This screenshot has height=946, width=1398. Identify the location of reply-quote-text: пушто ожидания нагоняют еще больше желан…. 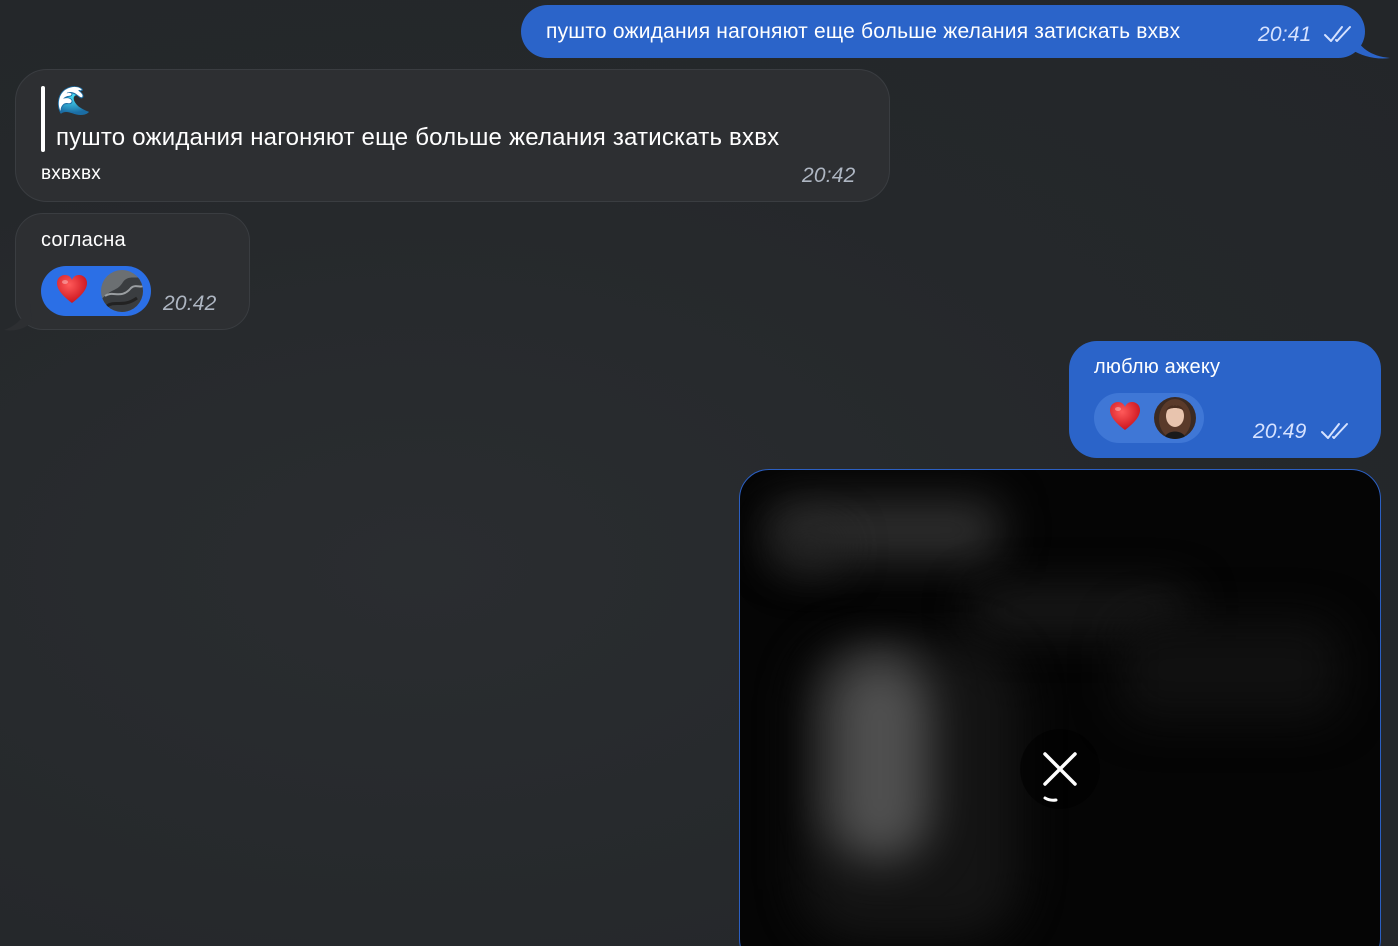
(418, 137).